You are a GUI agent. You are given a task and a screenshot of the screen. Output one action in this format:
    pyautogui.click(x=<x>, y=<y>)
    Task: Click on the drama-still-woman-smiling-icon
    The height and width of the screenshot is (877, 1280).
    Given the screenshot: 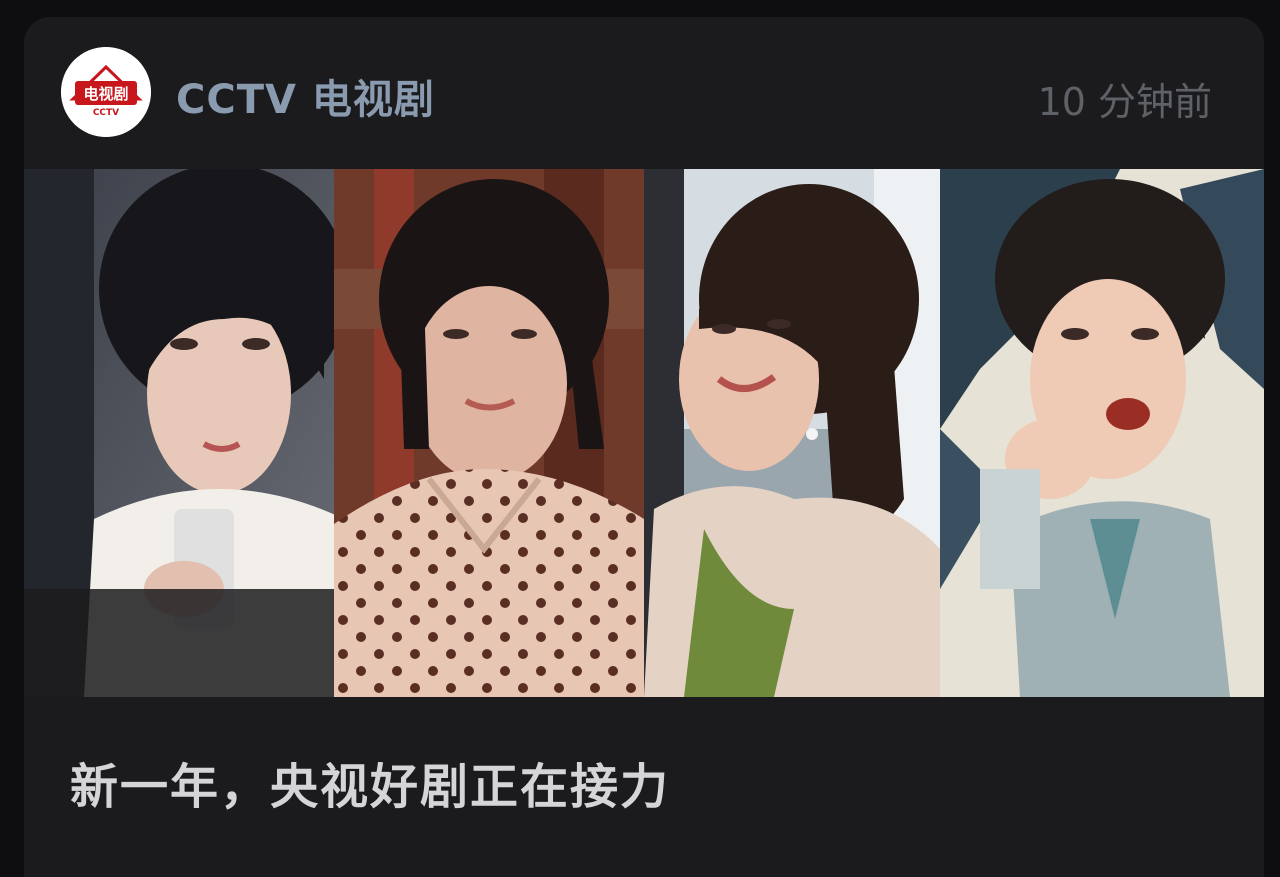 What is the action you would take?
    pyautogui.click(x=792, y=433)
    